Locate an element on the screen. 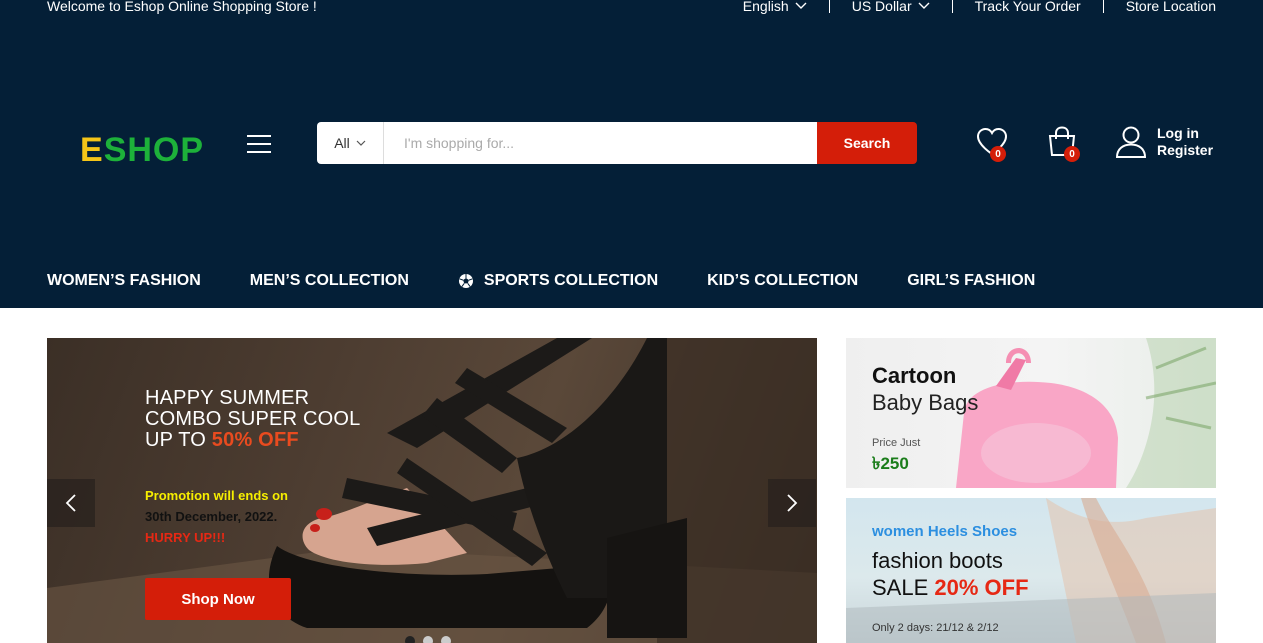 This screenshot has width=1263, height=643. slider-dots is located at coordinates (428, 639).